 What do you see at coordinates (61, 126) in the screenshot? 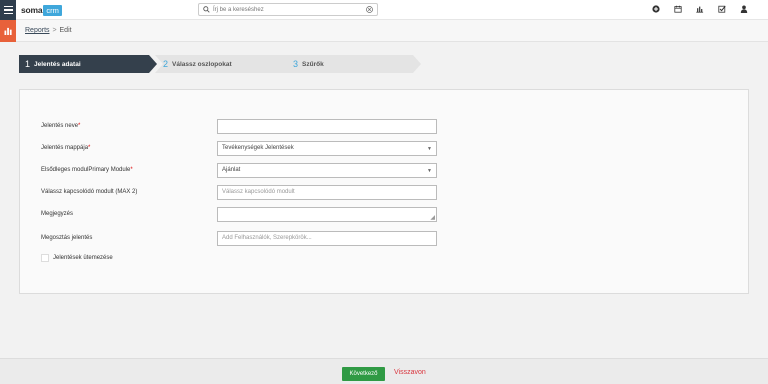
I see `report-name-label: Jelentés neve*` at bounding box center [61, 126].